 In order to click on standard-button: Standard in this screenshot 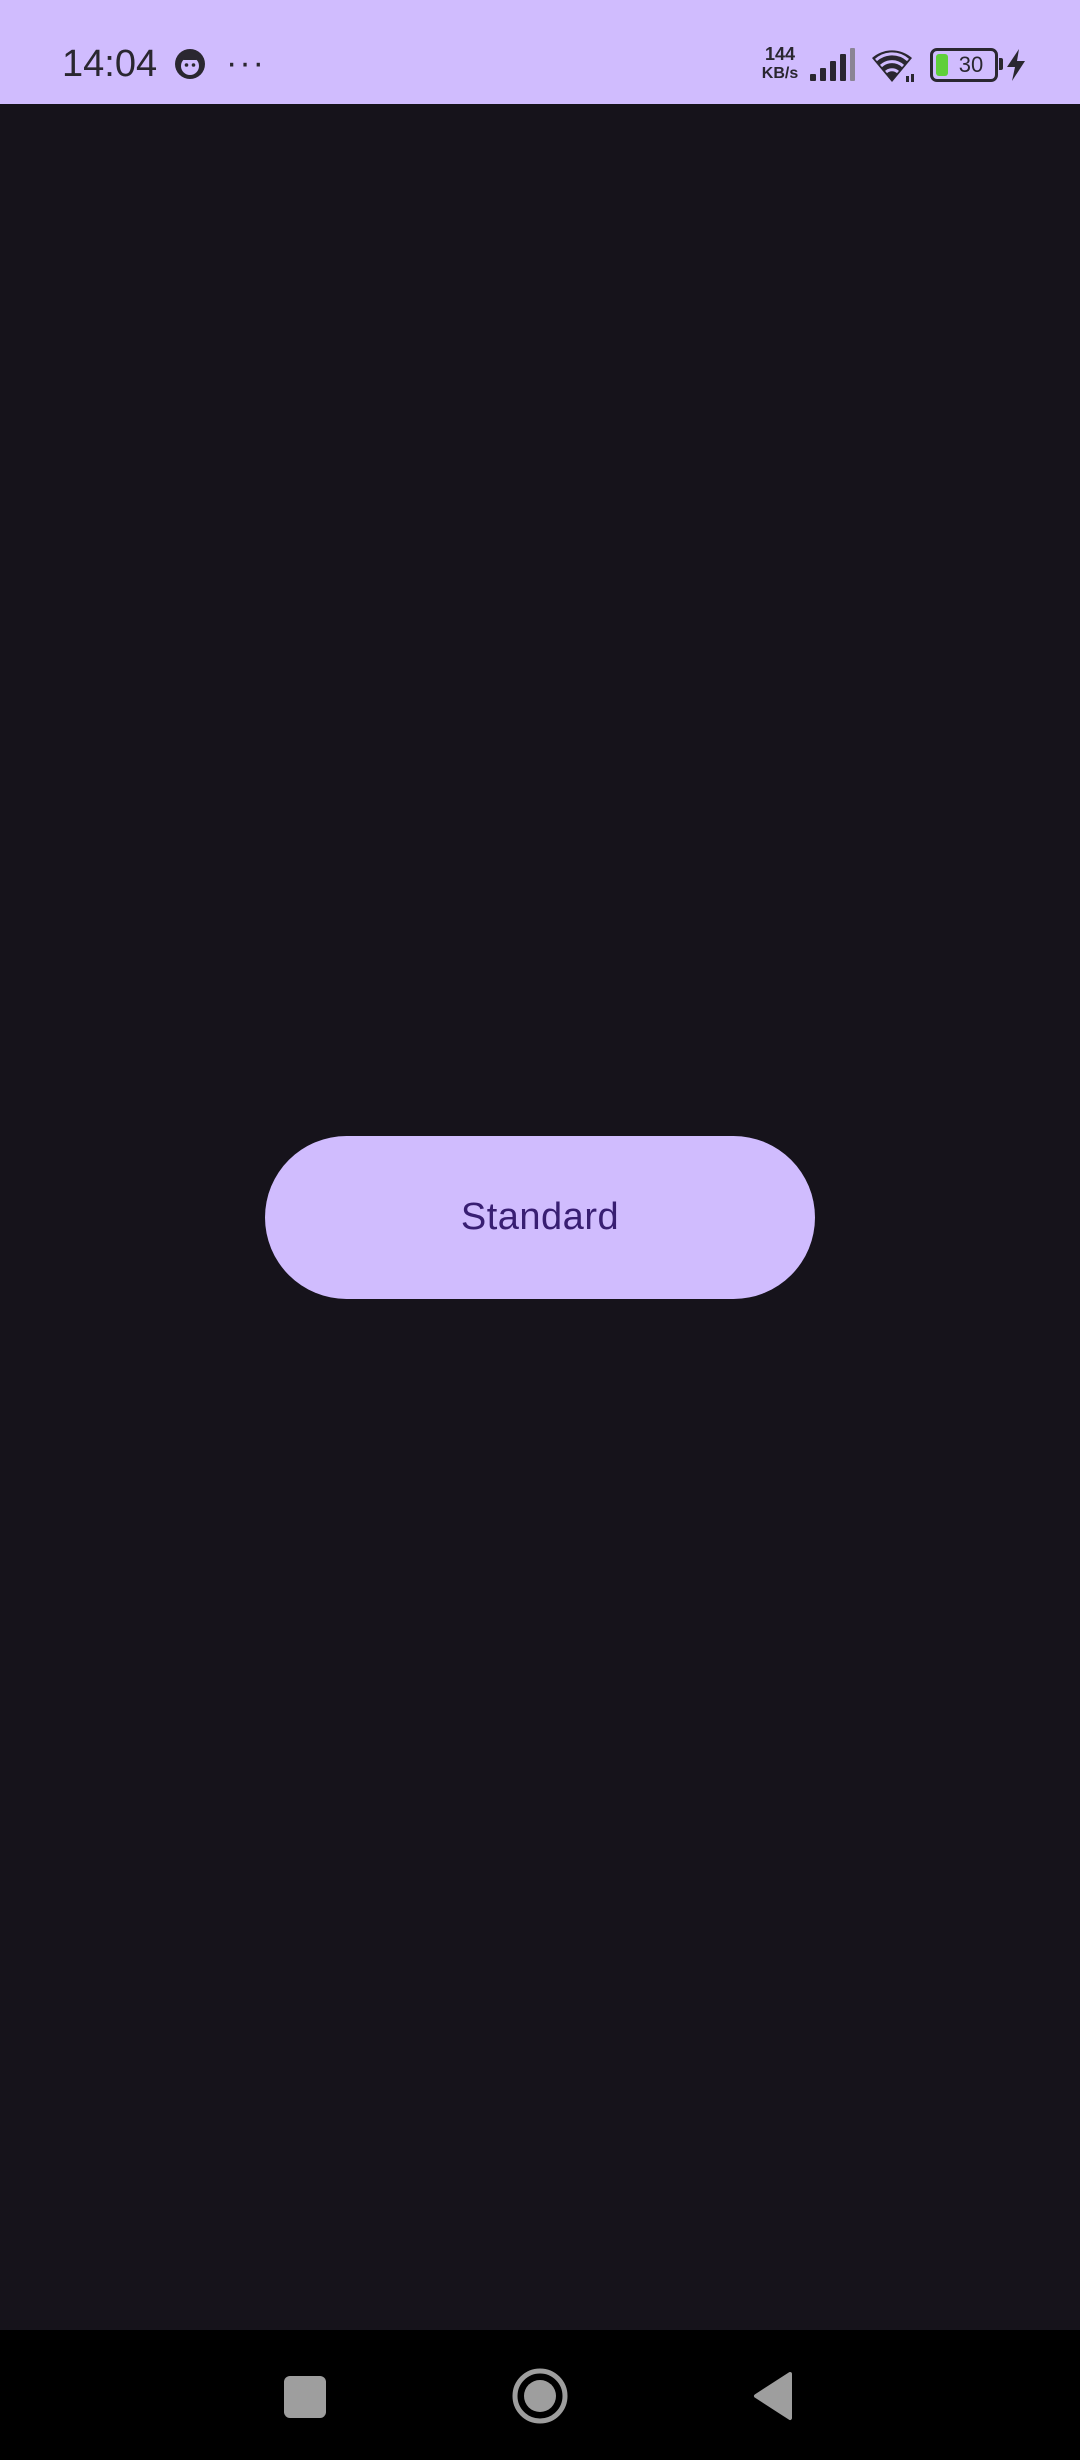, I will do `click(540, 1217)`.